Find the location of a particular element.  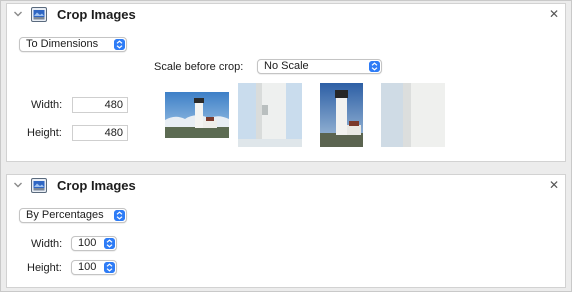

crop-mode-value: To Dimensions is located at coordinates (62, 44).